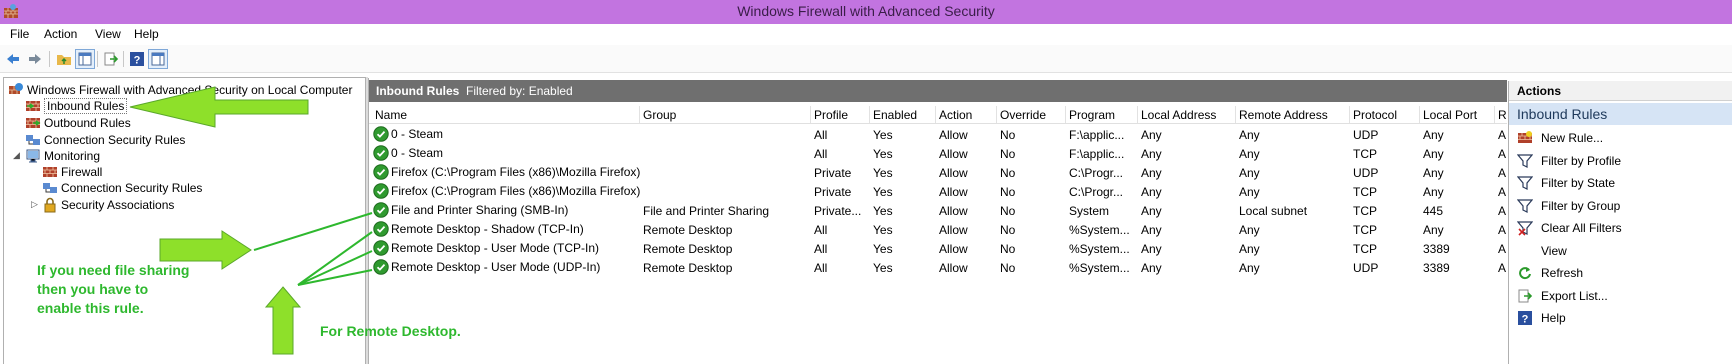  Describe the element at coordinates (391, 115) in the screenshot. I see `column-header: Name` at that location.